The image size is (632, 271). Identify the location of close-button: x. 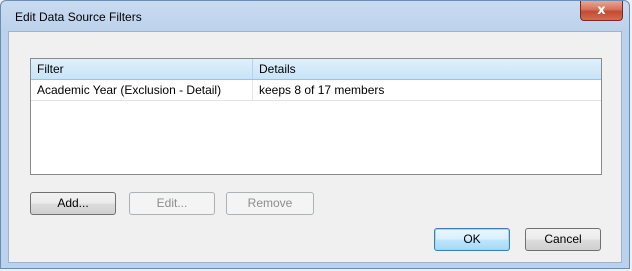
(601, 11).